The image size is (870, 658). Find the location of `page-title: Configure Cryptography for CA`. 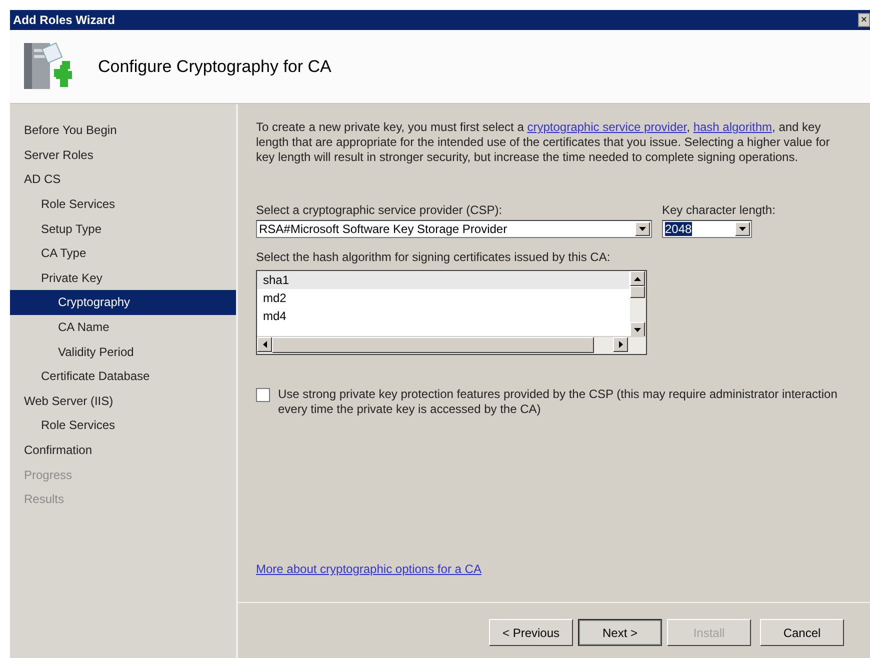

page-title: Configure Cryptography for CA is located at coordinates (215, 66).